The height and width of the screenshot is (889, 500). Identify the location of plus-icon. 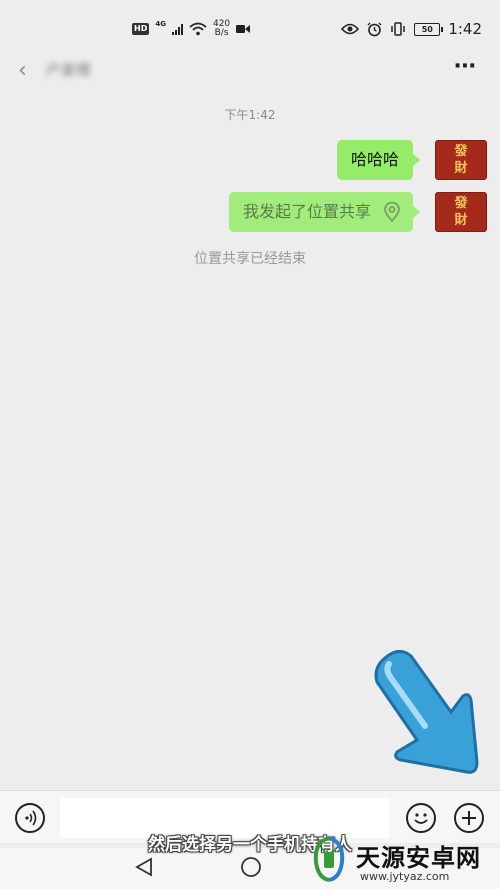
(469, 818).